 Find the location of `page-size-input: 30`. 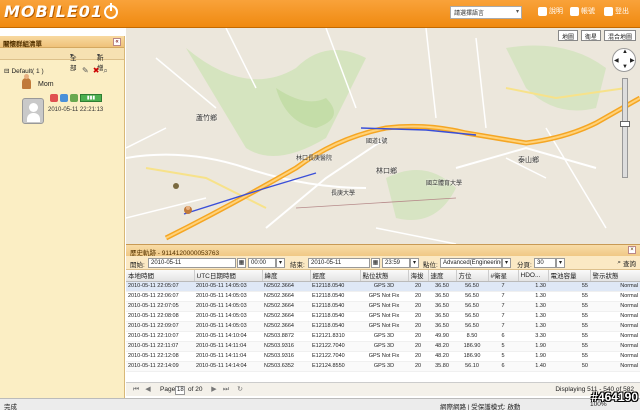

page-size-input: 30 is located at coordinates (545, 263).